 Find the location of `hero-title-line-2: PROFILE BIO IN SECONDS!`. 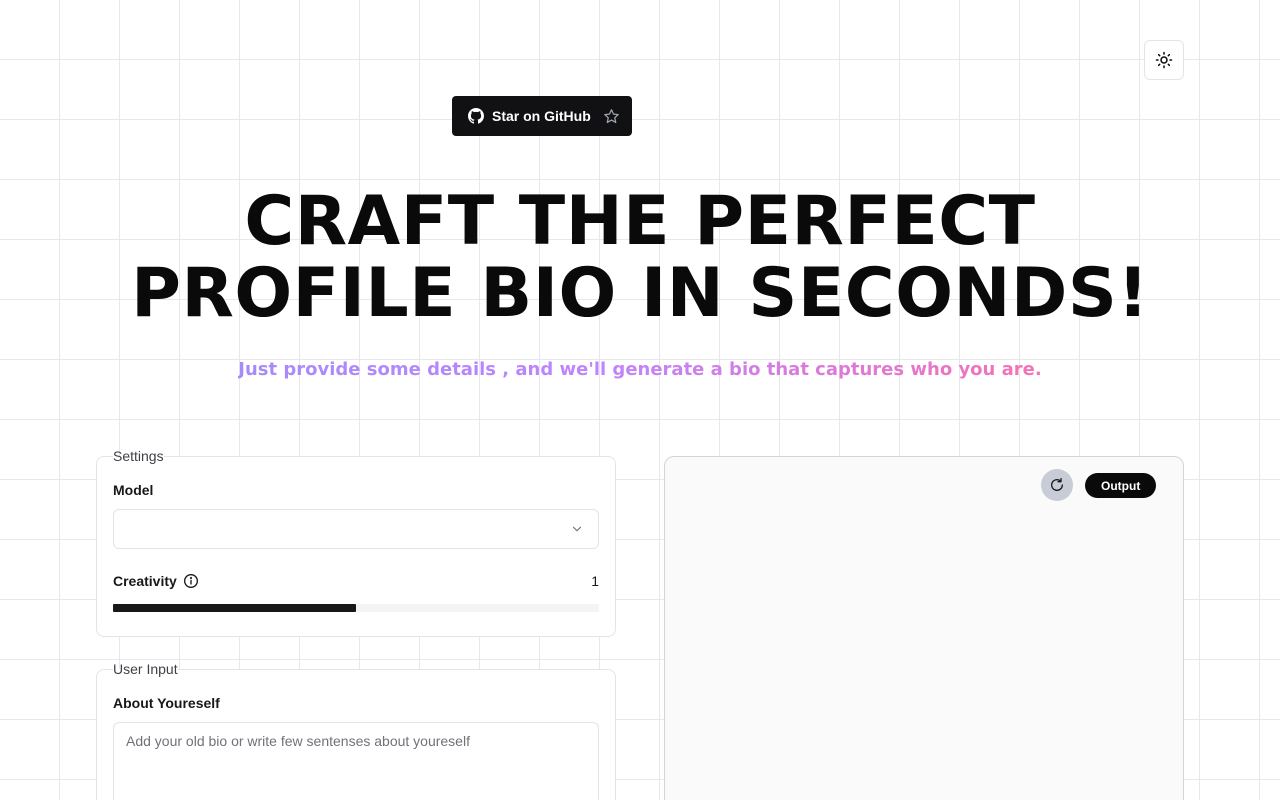

hero-title-line-2: PROFILE BIO IN SECONDS! is located at coordinates (640, 293).